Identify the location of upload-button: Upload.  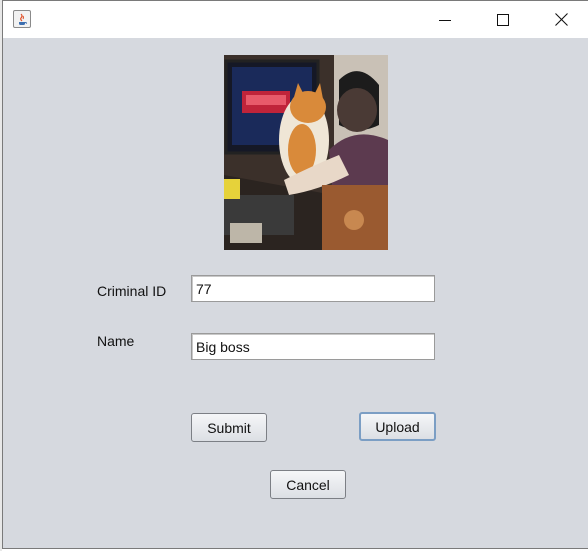
(397, 426).